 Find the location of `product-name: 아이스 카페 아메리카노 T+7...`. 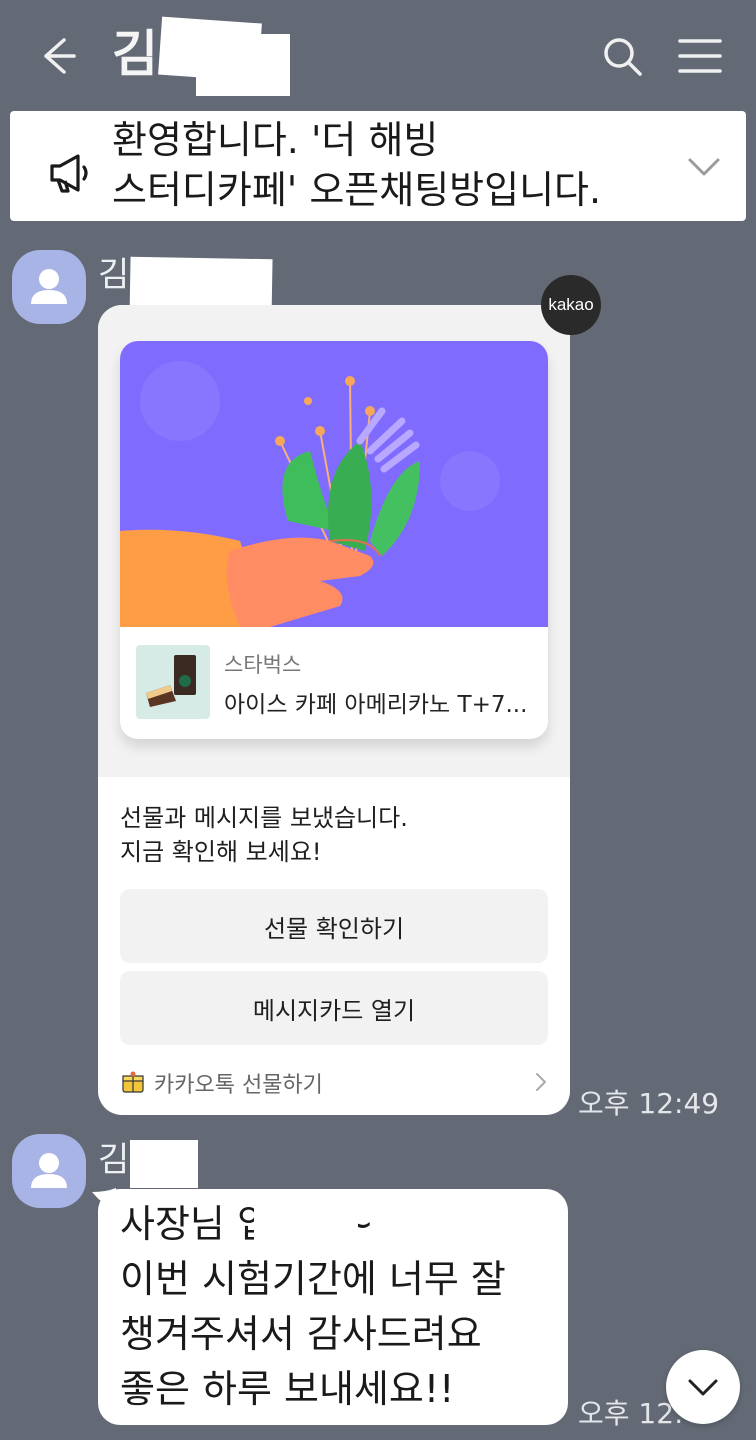

product-name: 아이스 카페 아메리카노 T+7... is located at coordinates (376, 705).